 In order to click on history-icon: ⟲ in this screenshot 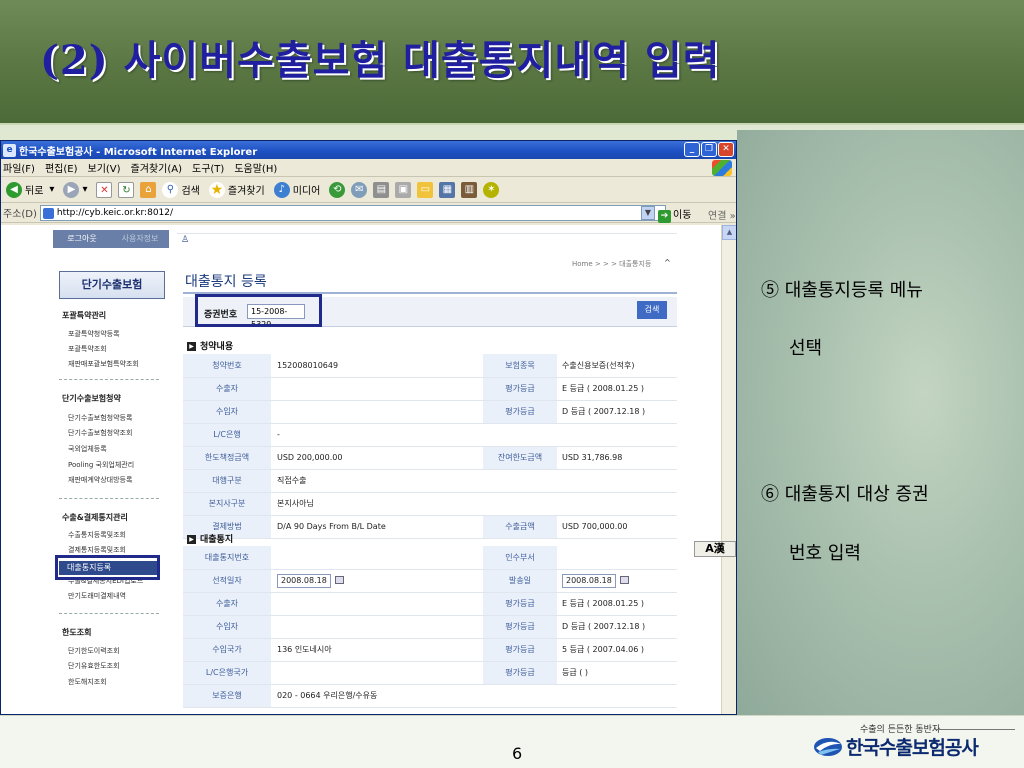, I will do `click(337, 189)`.